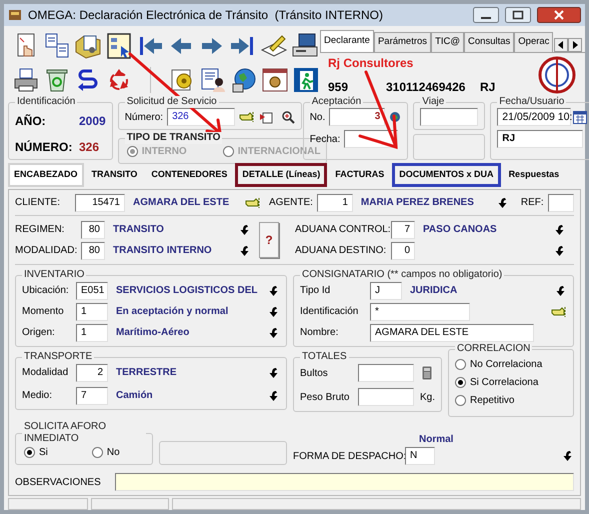 Image resolution: width=589 pixels, height=514 pixels. What do you see at coordinates (403, 251) in the screenshot?
I see `input-field: 0` at bounding box center [403, 251].